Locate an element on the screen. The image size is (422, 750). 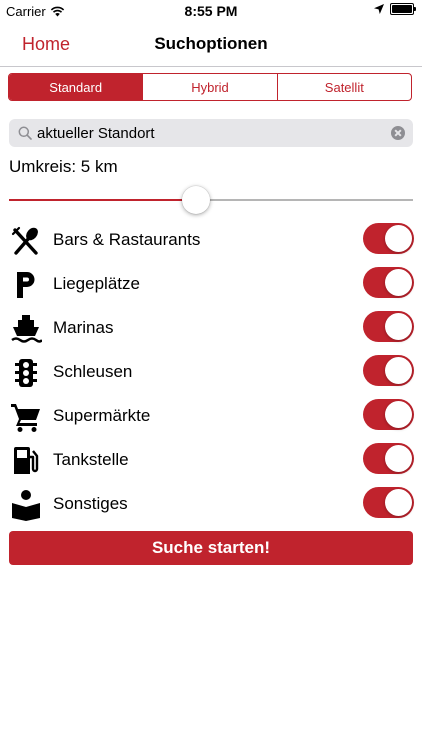
category-label: Tankstelle is located at coordinates (91, 459).